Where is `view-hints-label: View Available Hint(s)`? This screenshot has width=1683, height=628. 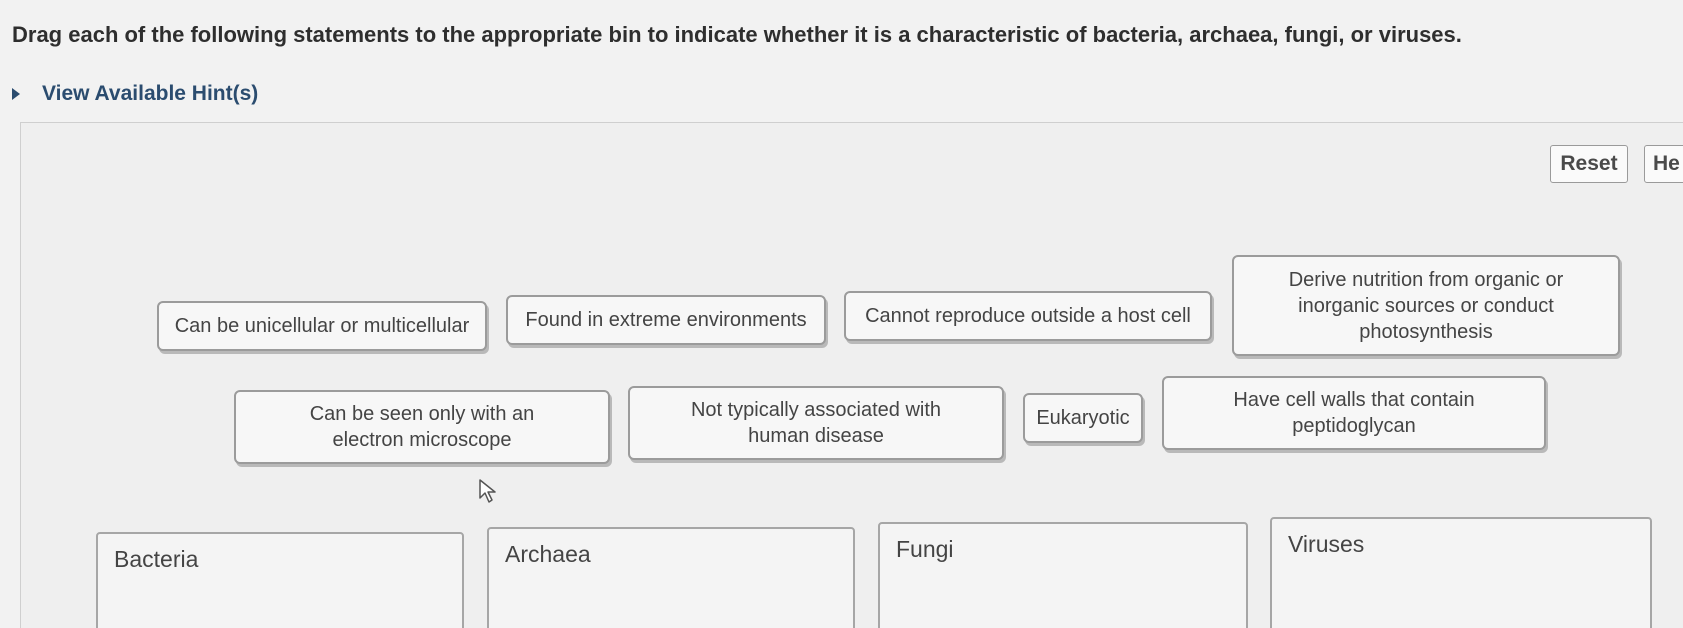
view-hints-label: View Available Hint(s) is located at coordinates (150, 93).